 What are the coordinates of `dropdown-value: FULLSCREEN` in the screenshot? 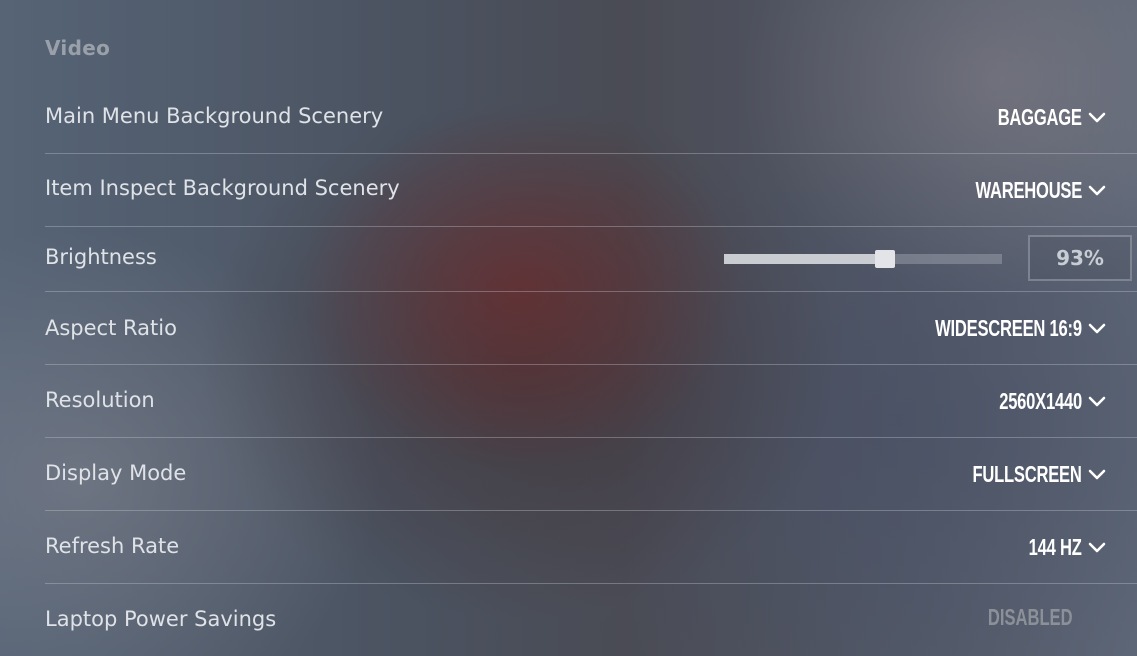 It's located at (1027, 473).